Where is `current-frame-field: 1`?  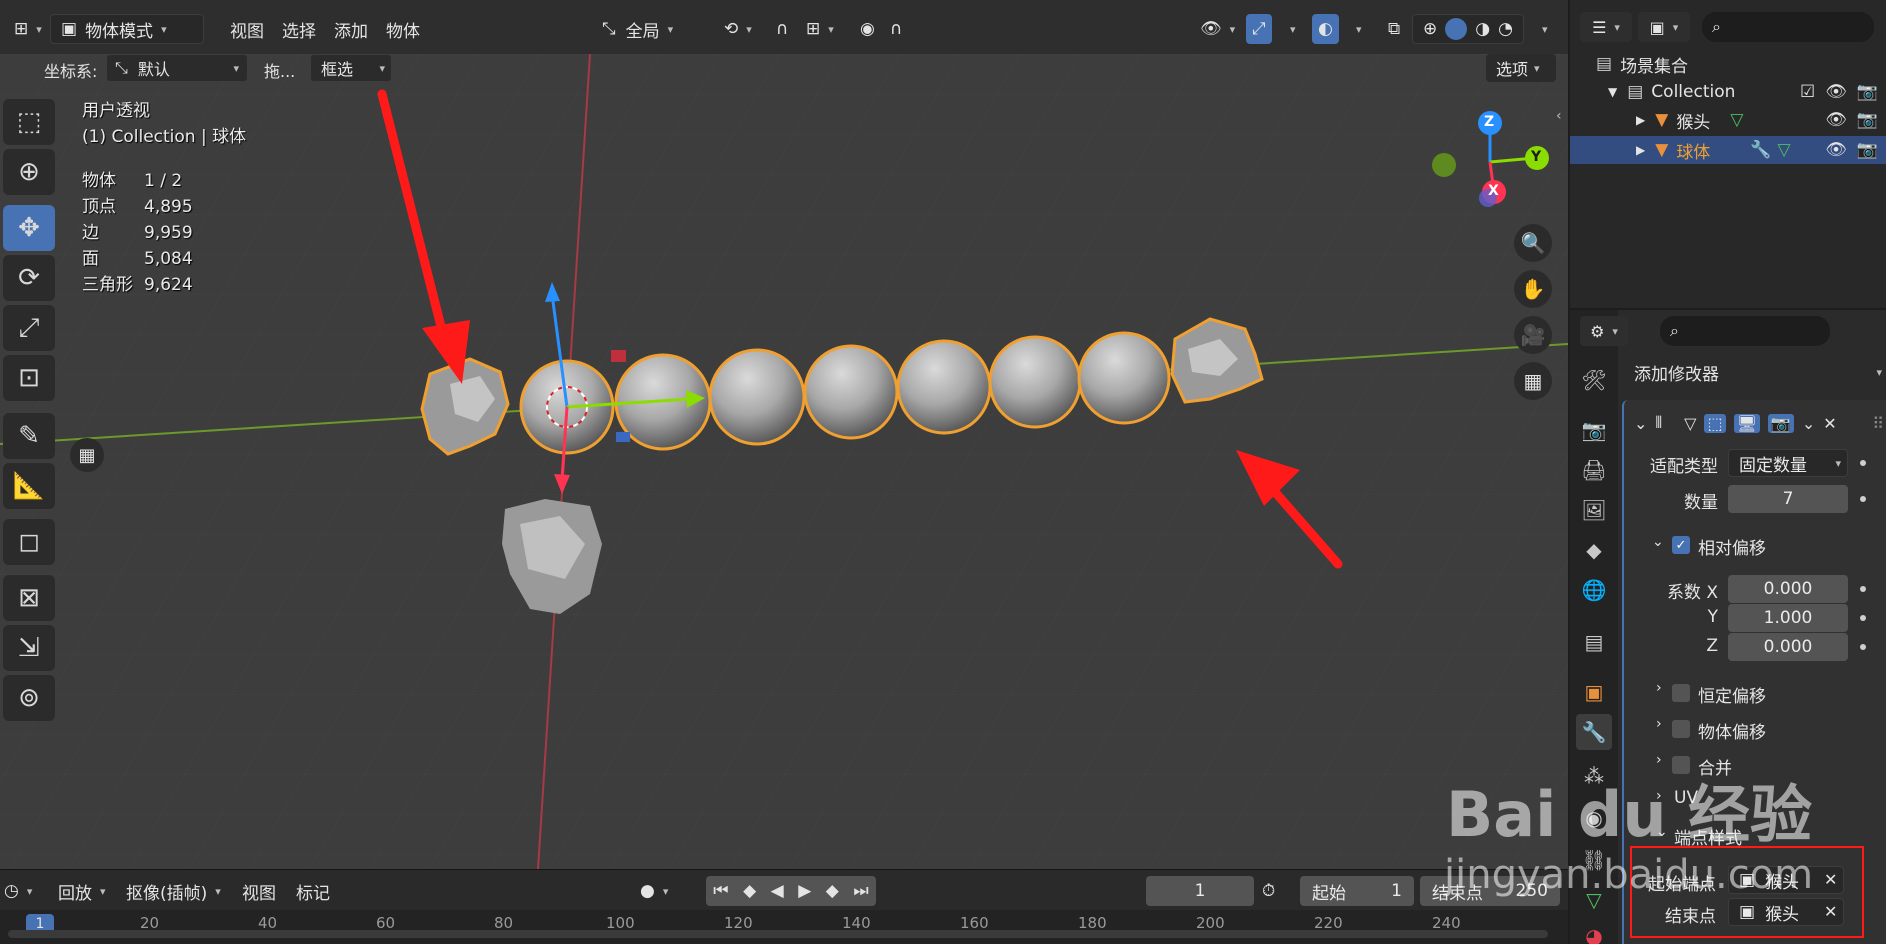 current-frame-field: 1 is located at coordinates (1200, 891).